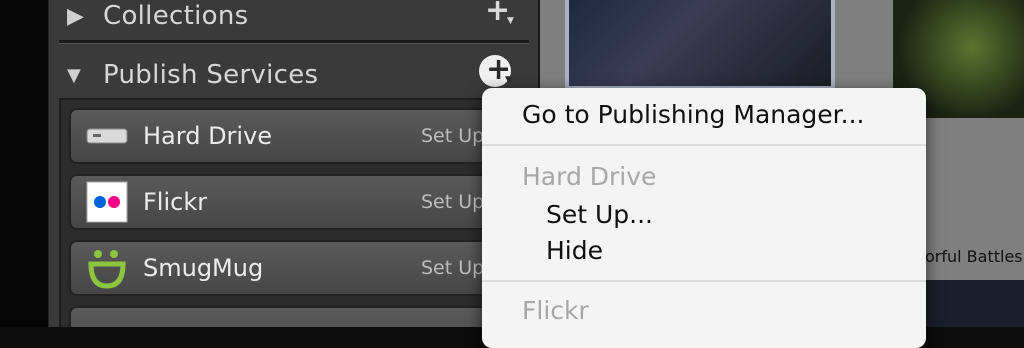 This screenshot has height=348, width=1024. I want to click on flickr-icon, so click(107, 202).